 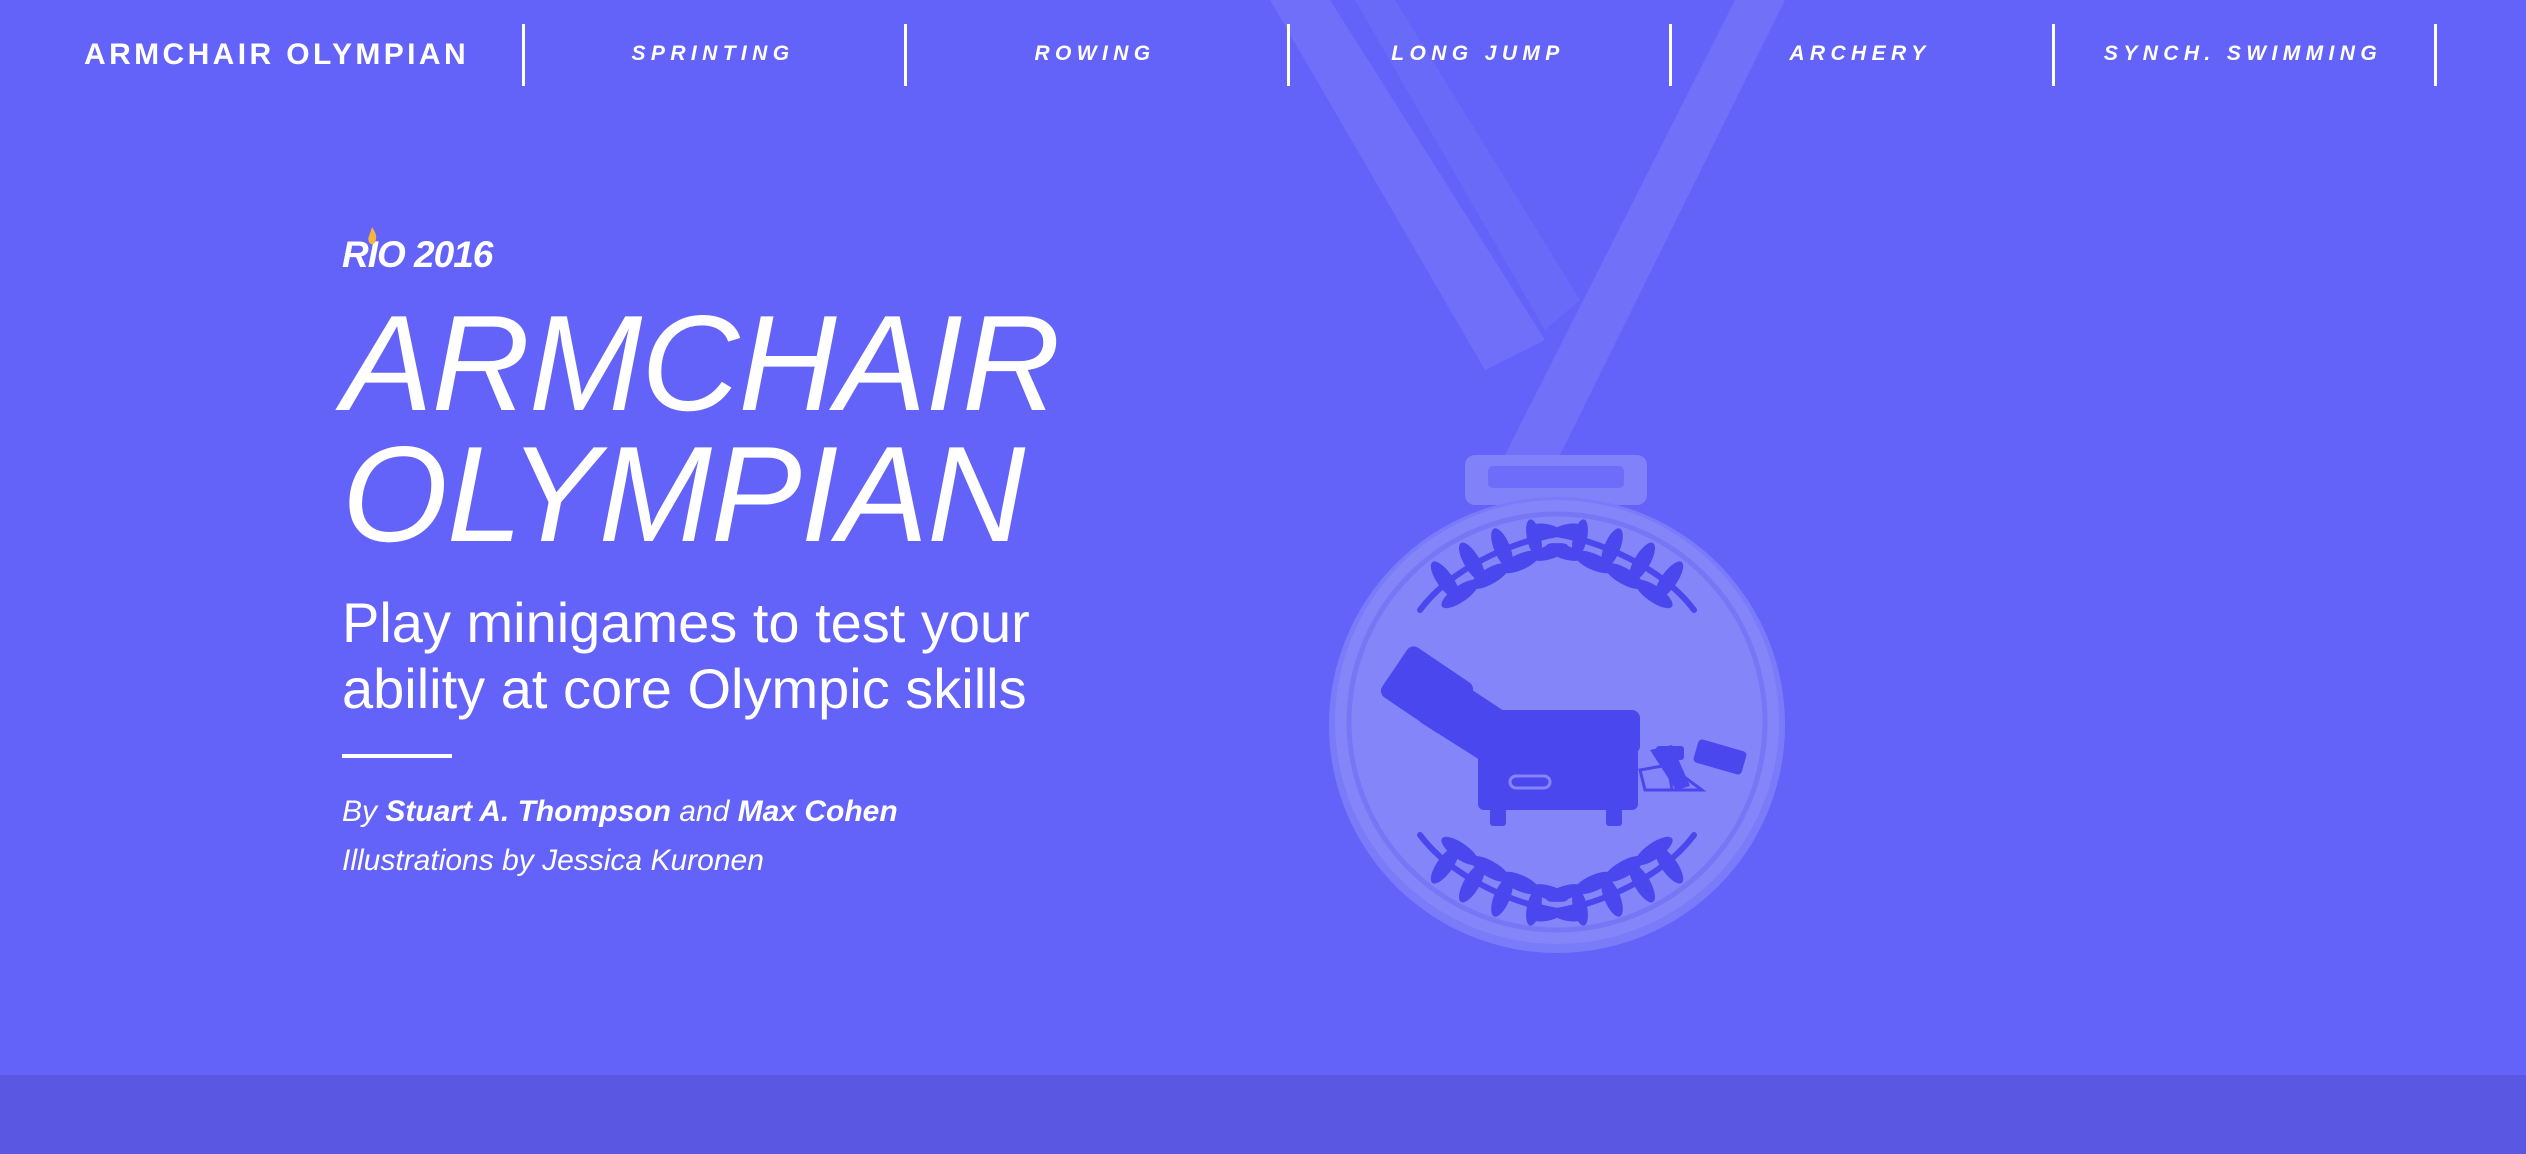 What do you see at coordinates (684, 688) in the screenshot?
I see `subtitle-line-2: ability at core Olympic skills` at bounding box center [684, 688].